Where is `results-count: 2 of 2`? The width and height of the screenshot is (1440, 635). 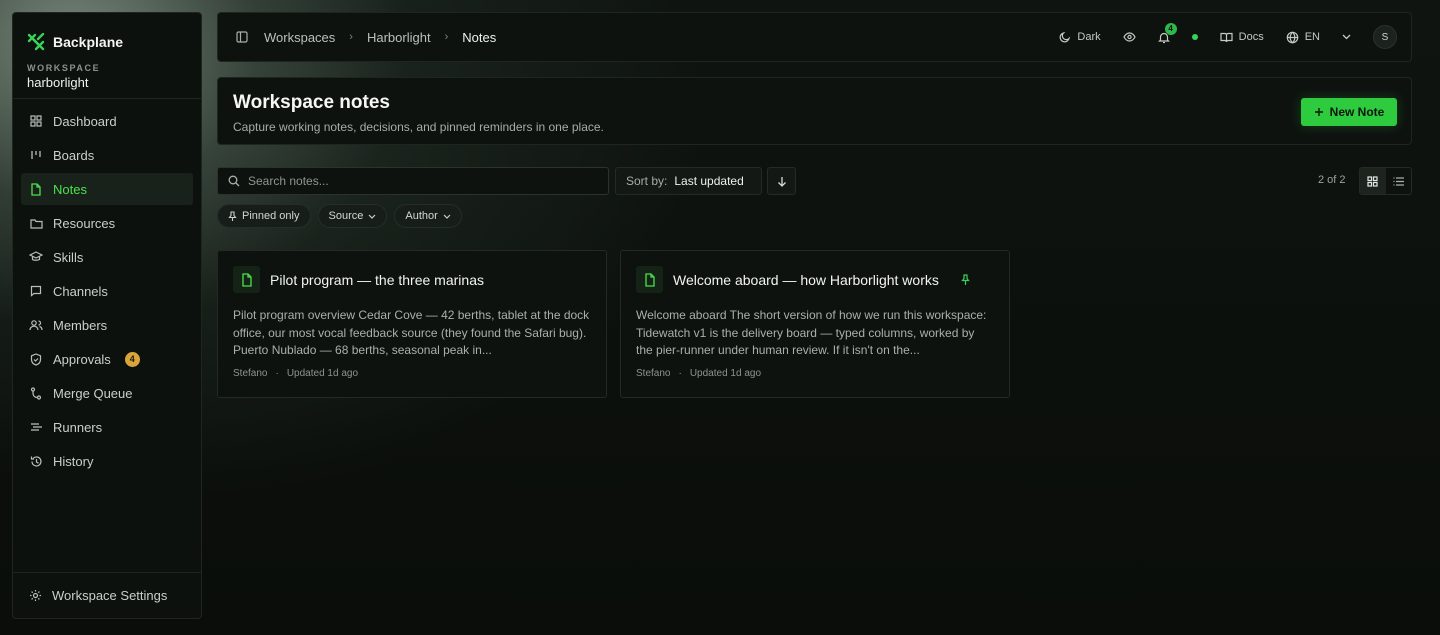 results-count: 2 of 2 is located at coordinates (1332, 180).